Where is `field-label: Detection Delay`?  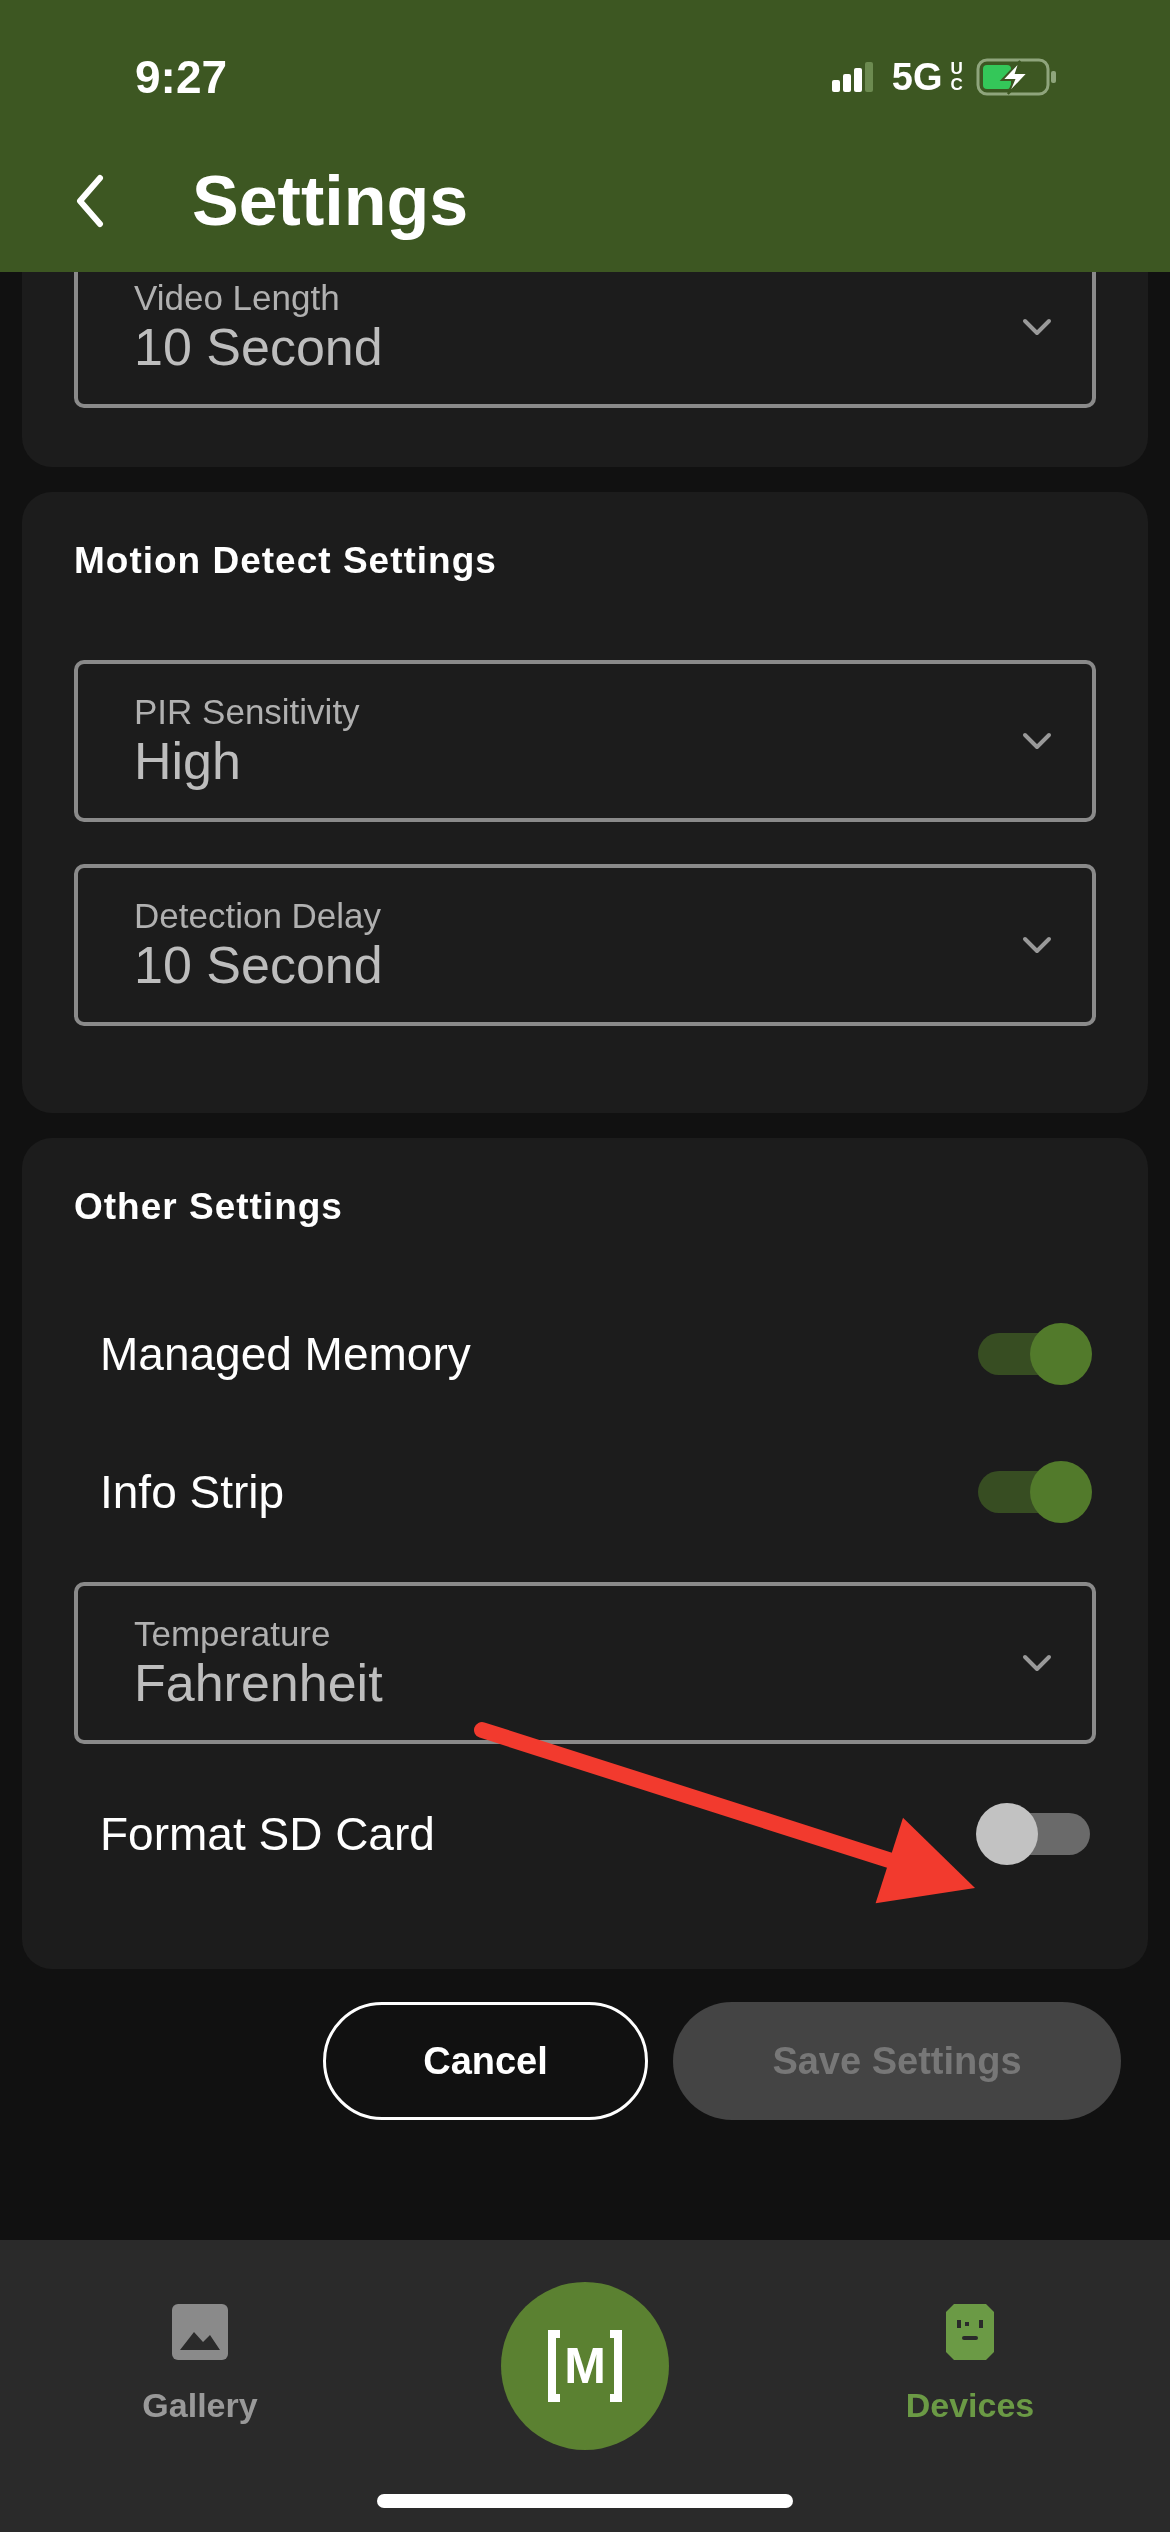 field-label: Detection Delay is located at coordinates (258, 916).